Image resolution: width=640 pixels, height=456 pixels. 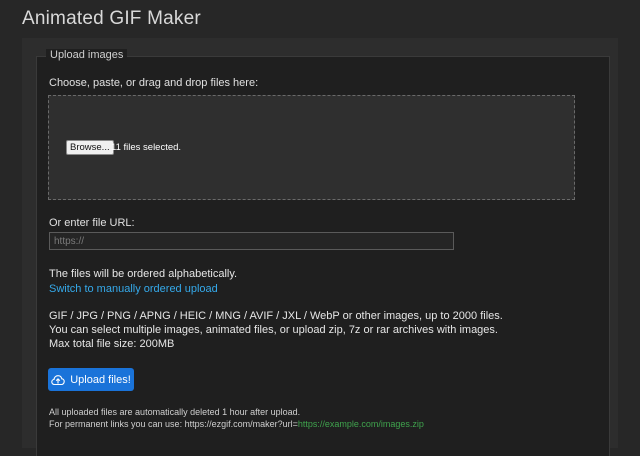 I want to click on page-title: Animated GIF Maker, so click(x=111, y=18).